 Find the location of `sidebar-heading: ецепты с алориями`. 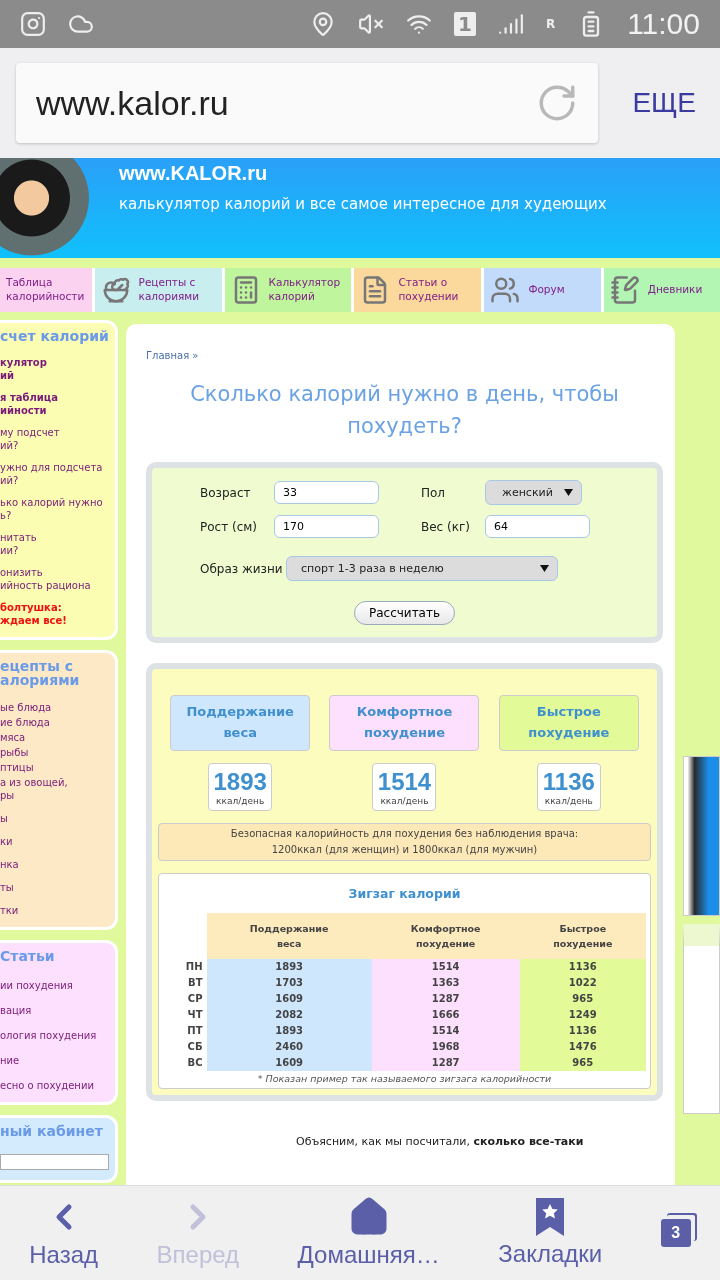

sidebar-heading: ецепты с алориями is located at coordinates (40, 673).